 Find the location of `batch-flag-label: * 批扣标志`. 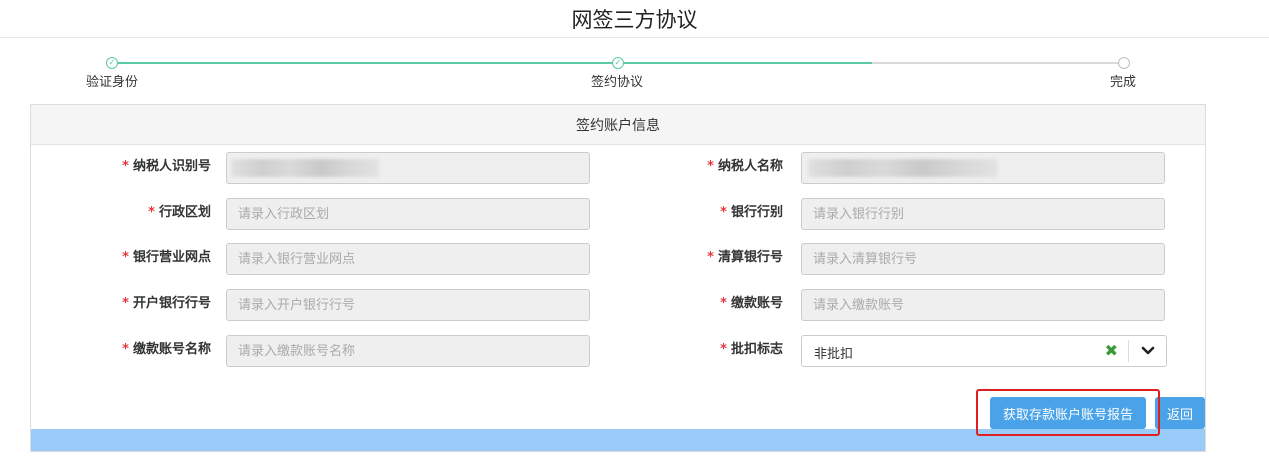

batch-flag-label: * 批扣标志 is located at coordinates (751, 349).